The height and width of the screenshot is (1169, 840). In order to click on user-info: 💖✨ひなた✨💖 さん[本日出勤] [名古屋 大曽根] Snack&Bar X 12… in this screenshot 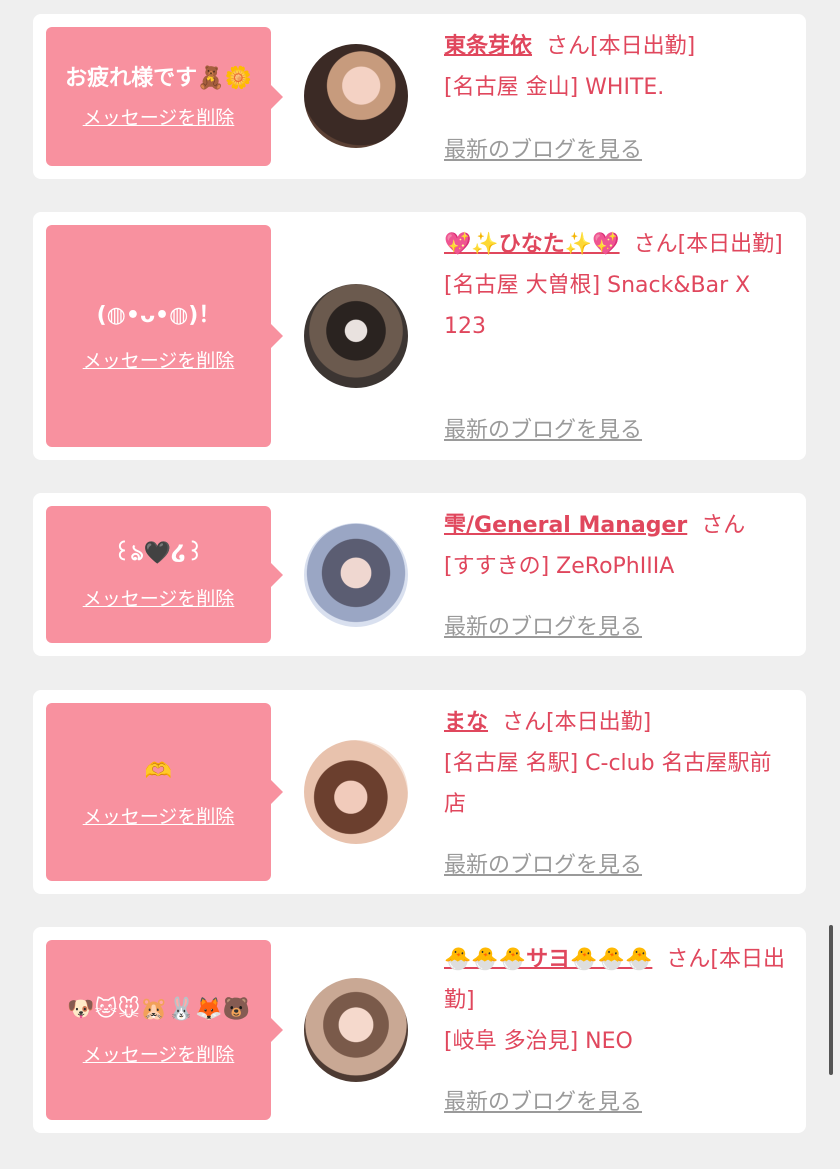, I will do `click(616, 285)`.